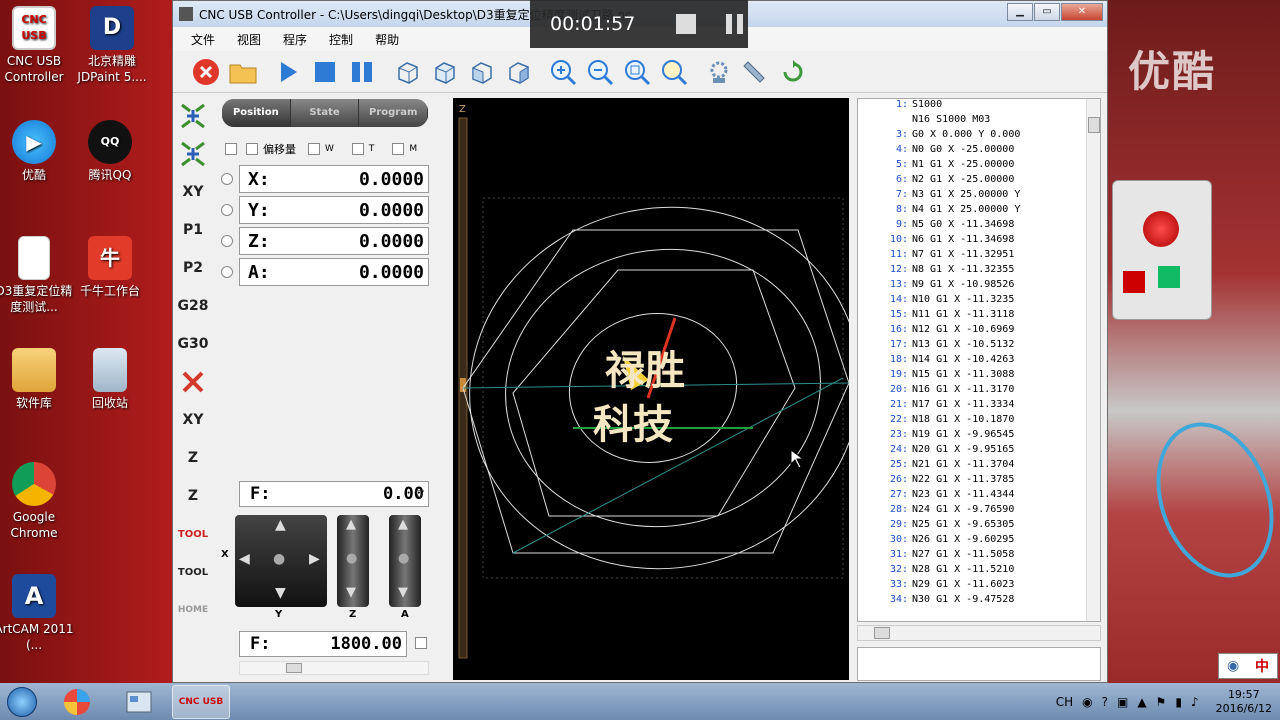 Image resolution: width=1280 pixels, height=720 pixels. What do you see at coordinates (1141, 702) in the screenshot?
I see `tray-expand-icon: ▲` at bounding box center [1141, 702].